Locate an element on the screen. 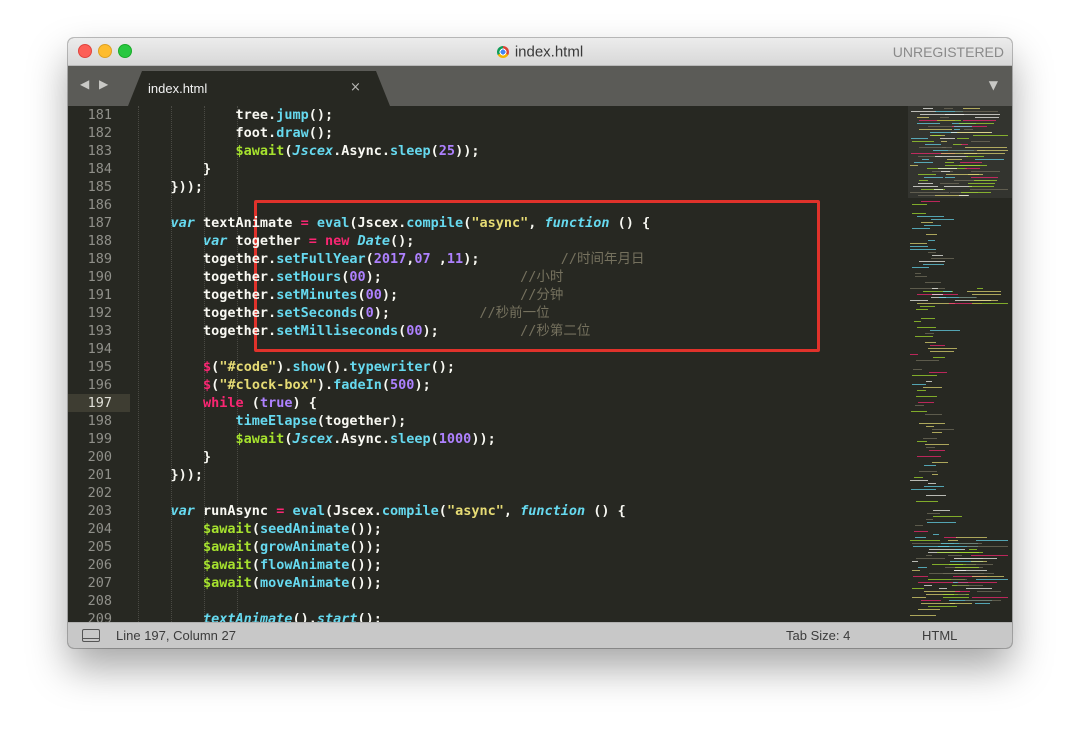 Image resolution: width=1080 pixels, height=746 pixels. minimap is located at coordinates (960, 364).